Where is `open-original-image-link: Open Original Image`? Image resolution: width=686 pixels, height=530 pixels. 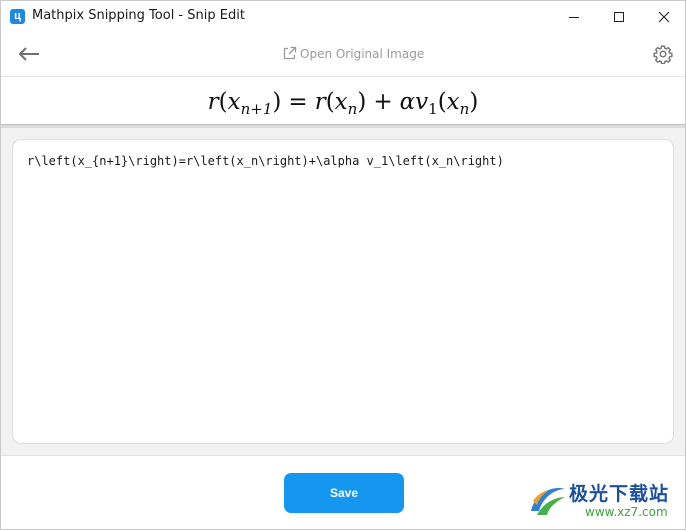 open-original-image-link: Open Original Image is located at coordinates (353, 53).